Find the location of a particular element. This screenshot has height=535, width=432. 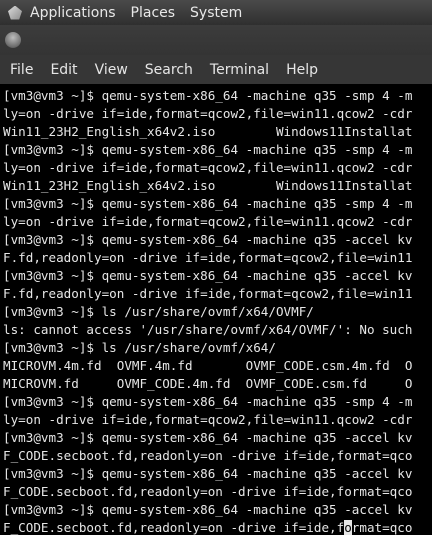

places-menu: Places is located at coordinates (153, 13).